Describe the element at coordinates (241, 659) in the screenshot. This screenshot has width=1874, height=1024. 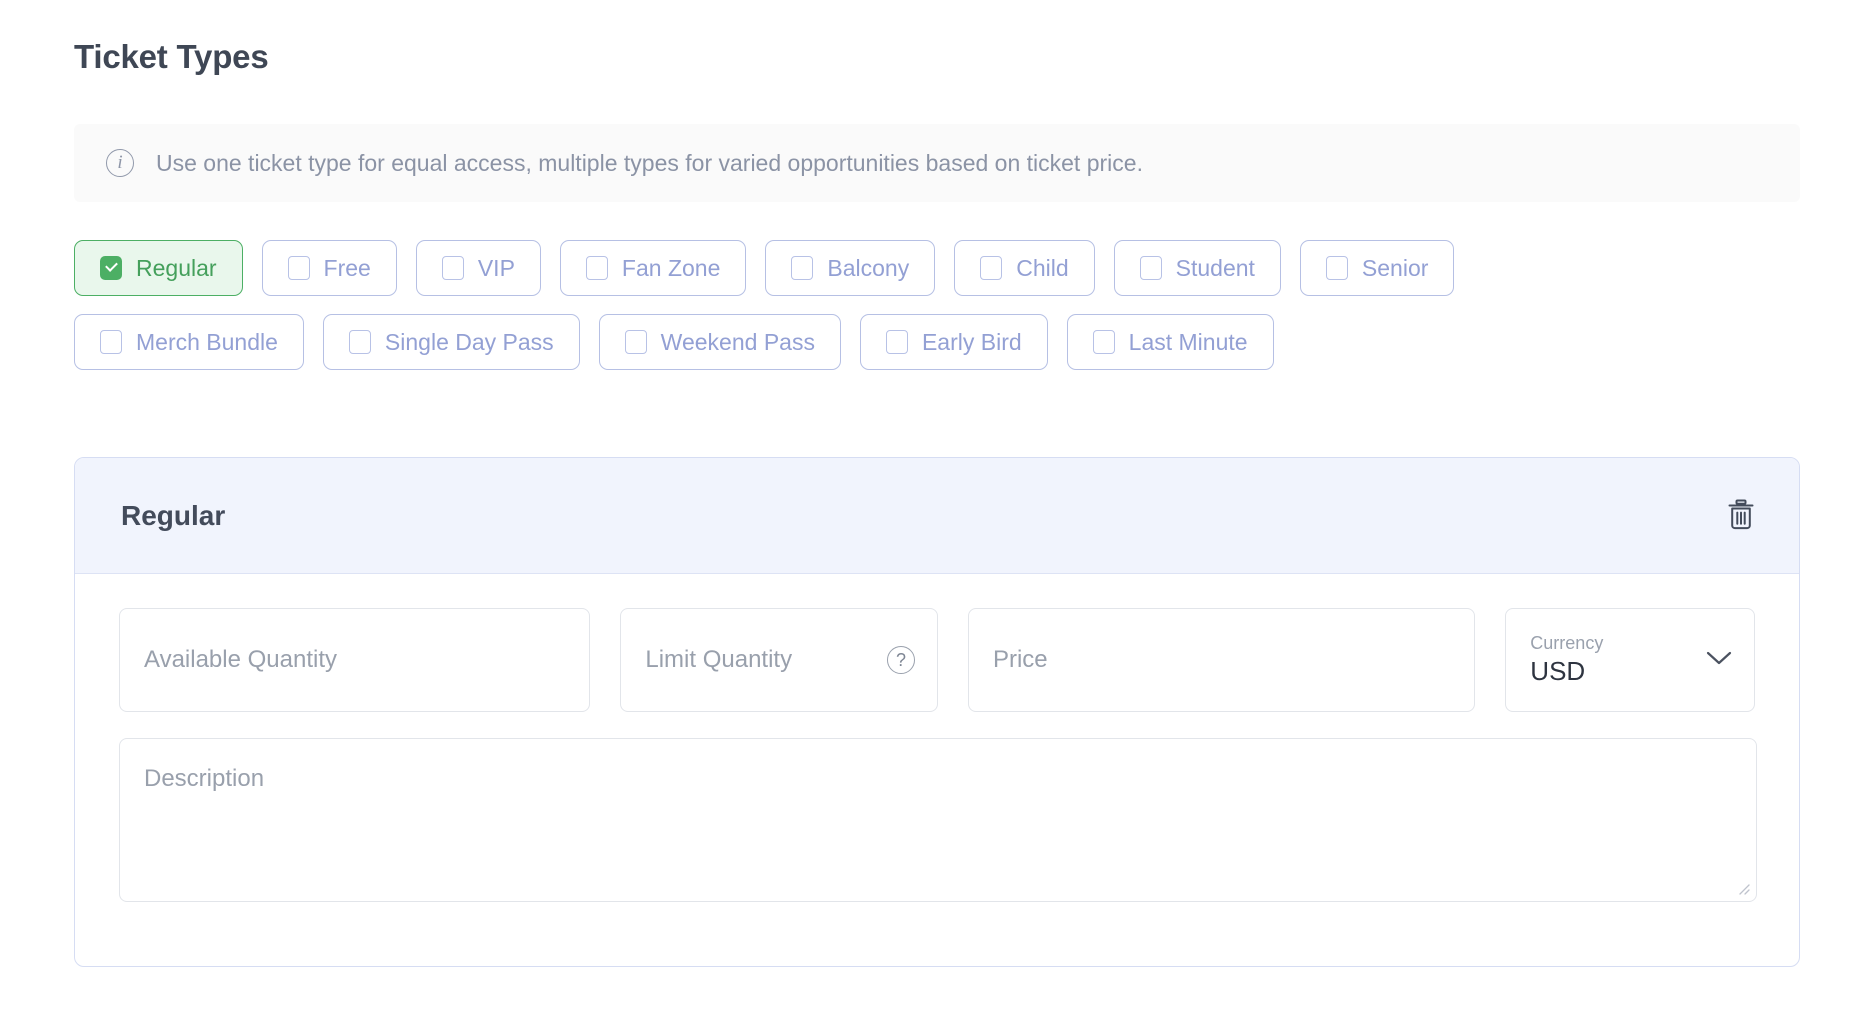
I see `available-quantity-placeholder: Available Quantity` at that location.